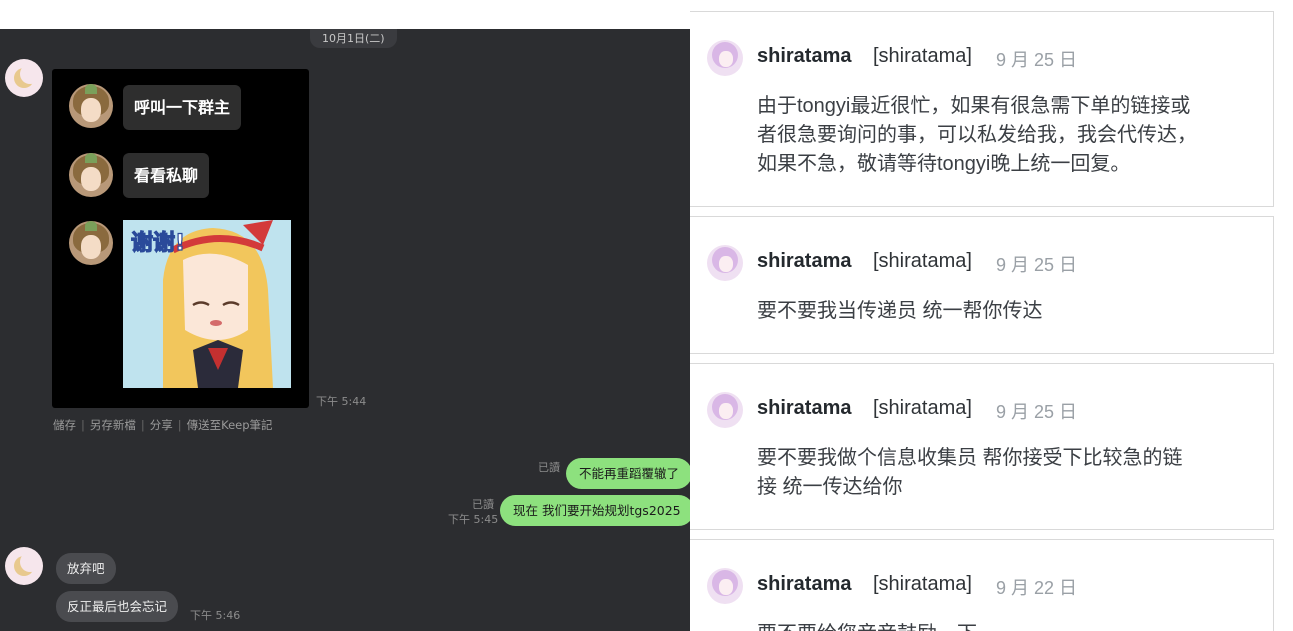 The width and height of the screenshot is (1293, 631). I want to click on comment-line: 要不要给您音音鼓励一下, so click(1002, 625).